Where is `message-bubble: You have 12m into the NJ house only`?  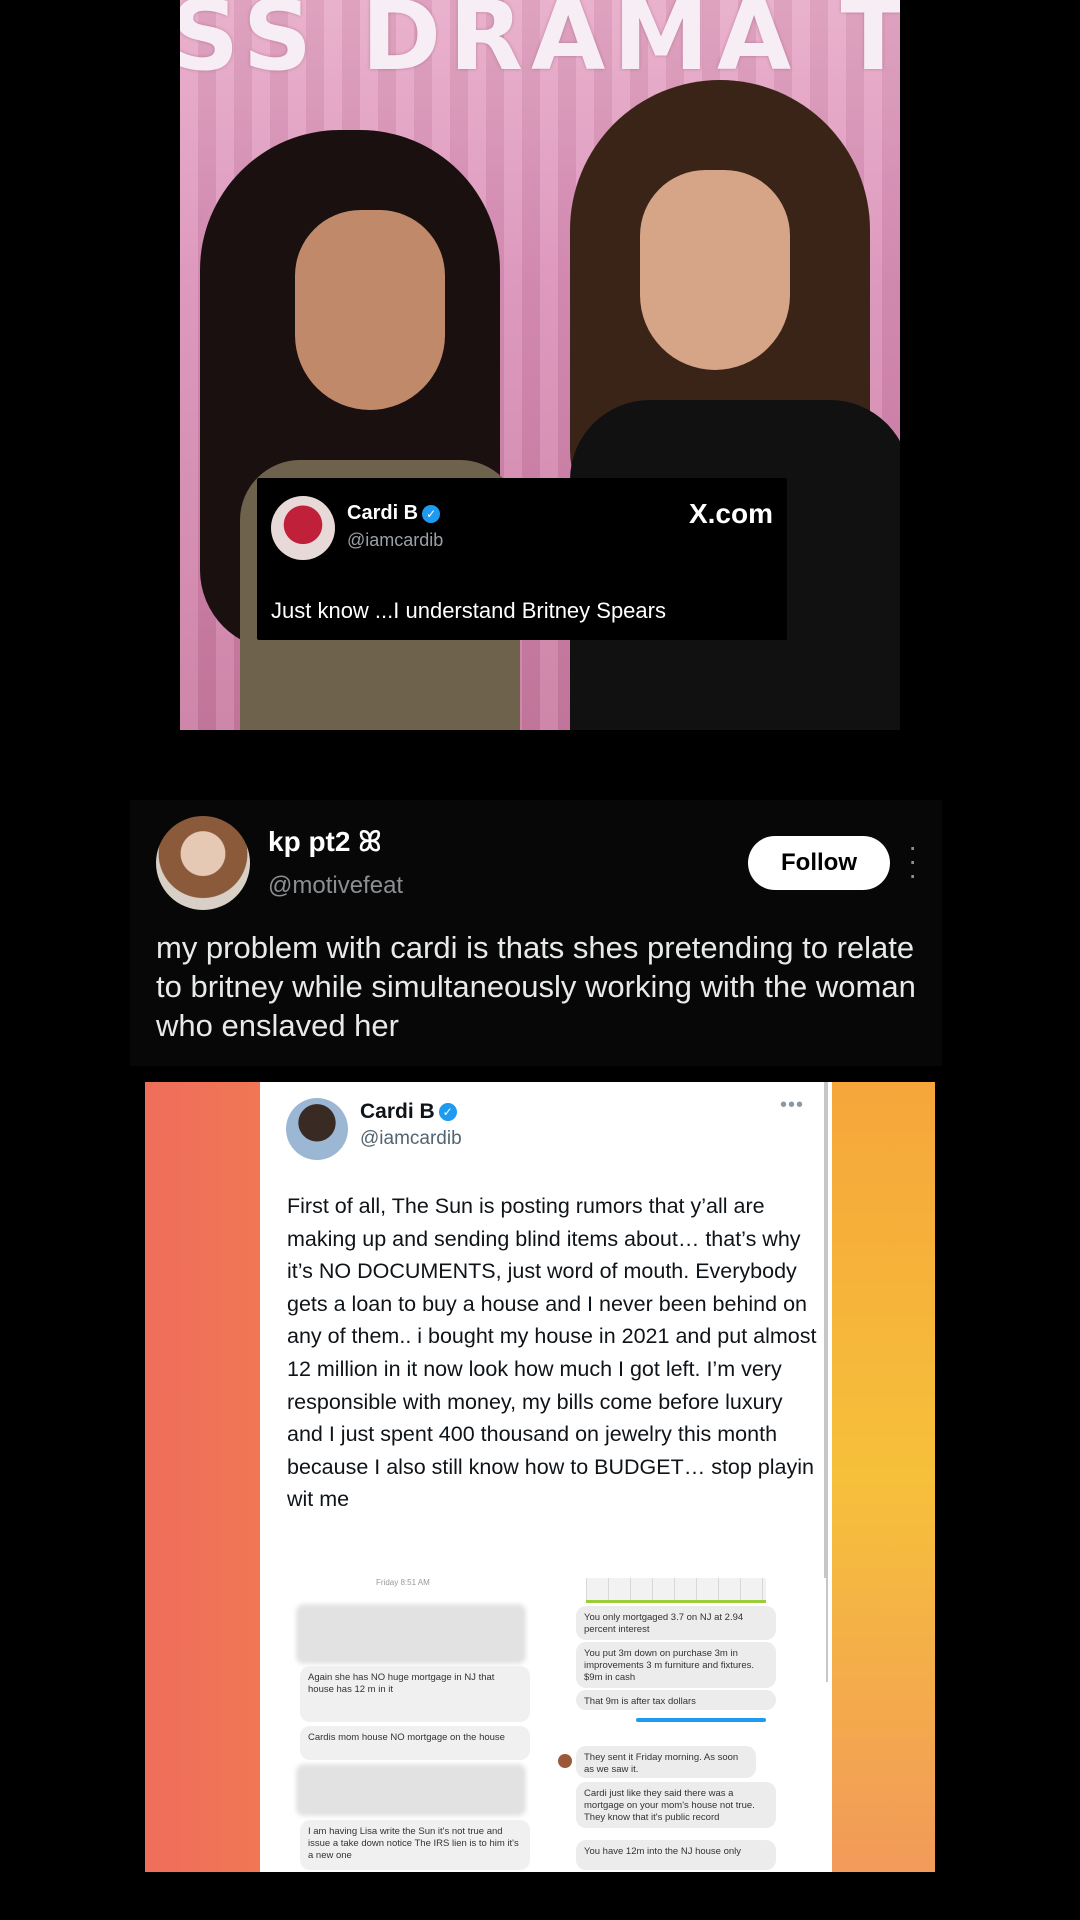
message-bubble: You have 12m into the NJ house only is located at coordinates (676, 1855).